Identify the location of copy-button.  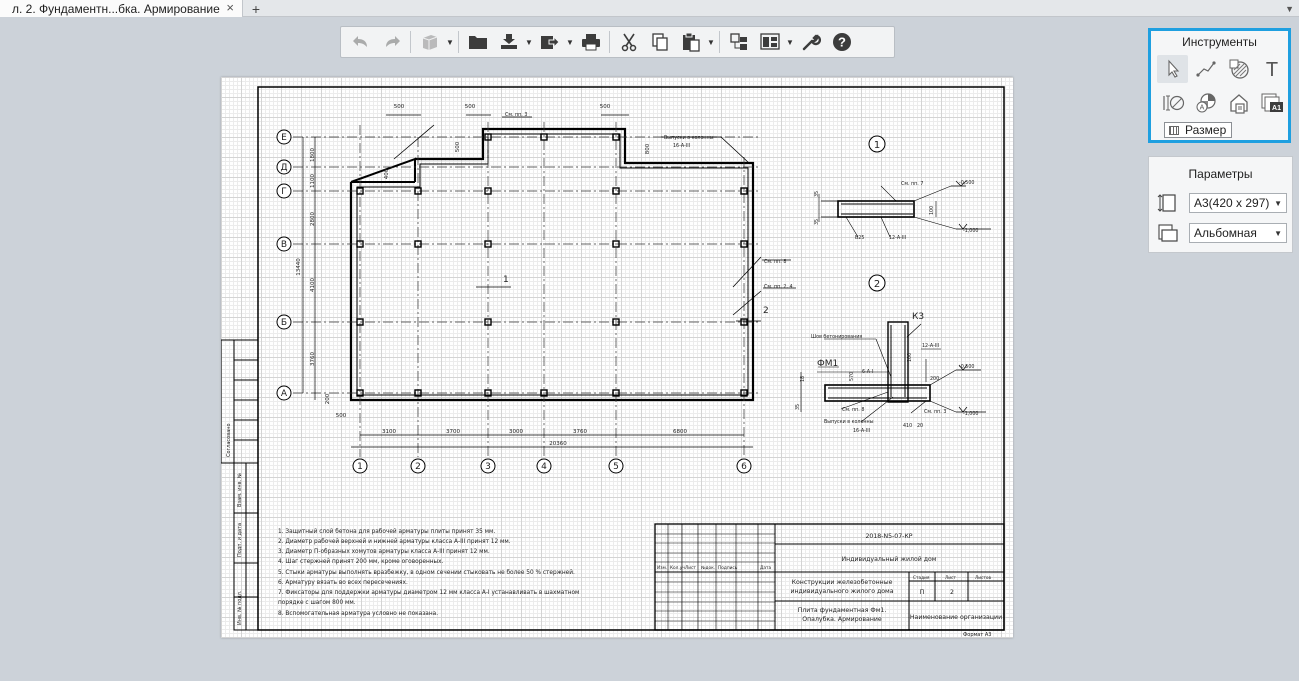
(659, 42).